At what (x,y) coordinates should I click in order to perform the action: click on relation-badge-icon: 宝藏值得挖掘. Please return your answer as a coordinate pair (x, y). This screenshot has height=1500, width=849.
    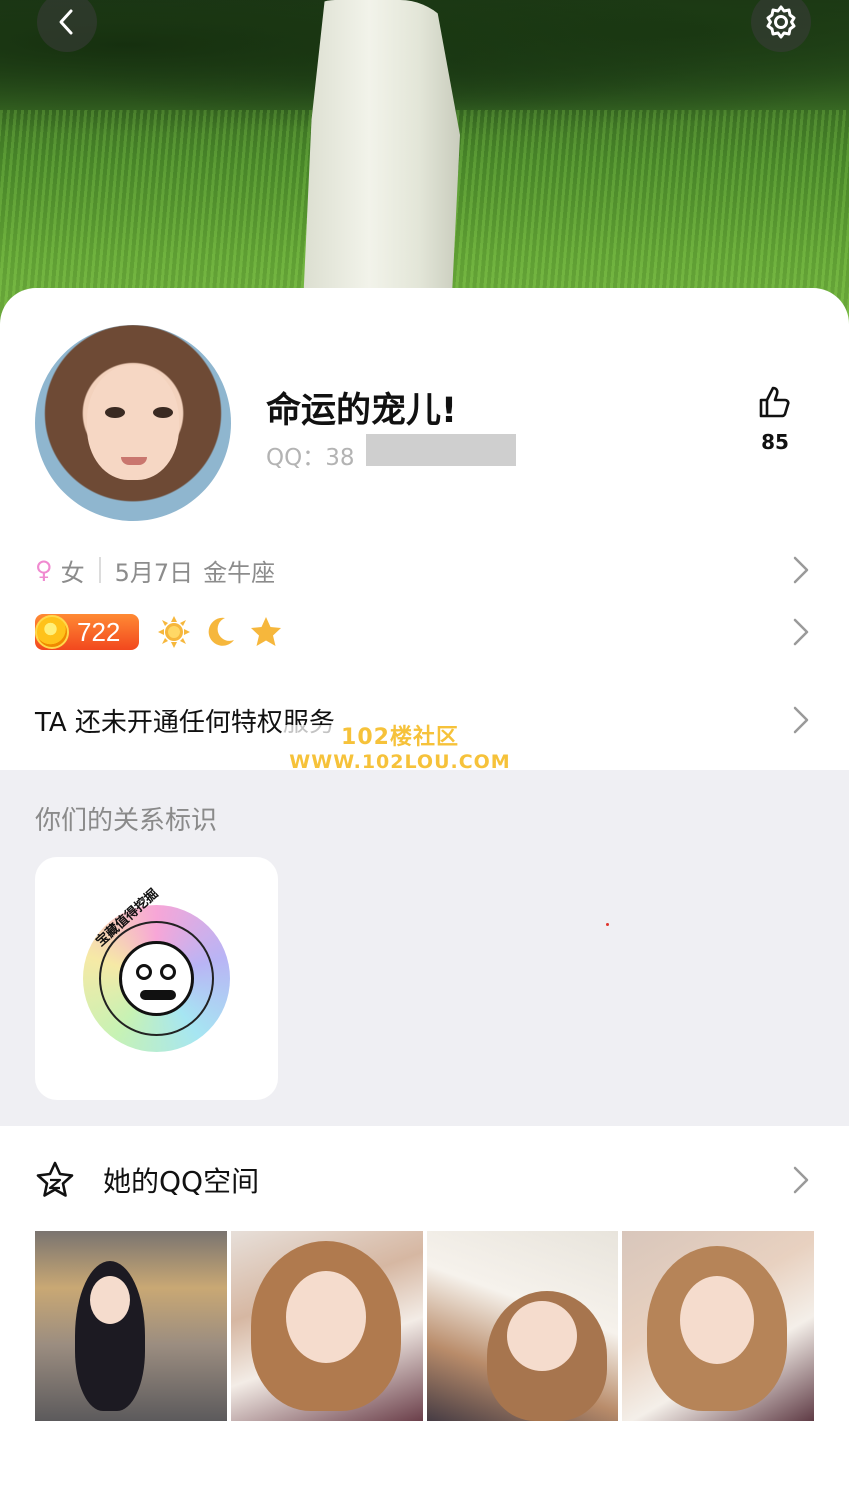
    Looking at the image, I should click on (156, 969).